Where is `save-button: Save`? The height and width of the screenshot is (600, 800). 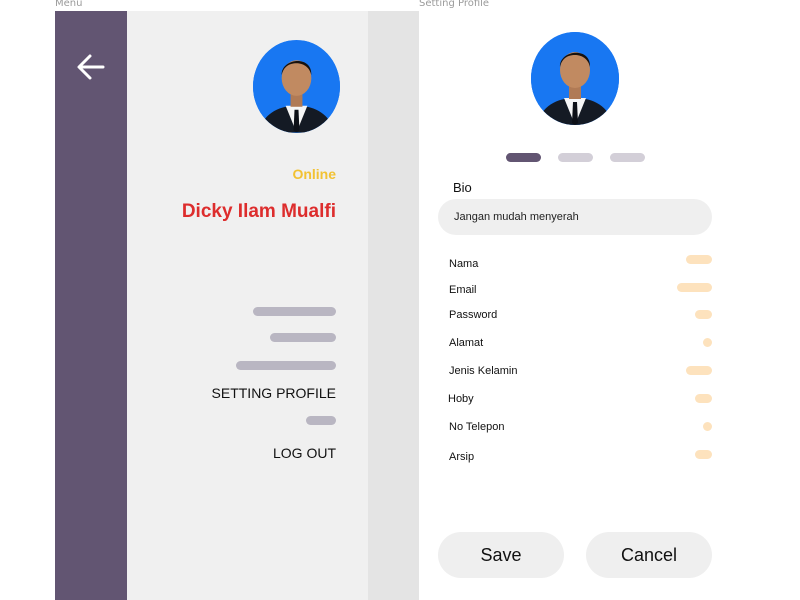 save-button: Save is located at coordinates (501, 555).